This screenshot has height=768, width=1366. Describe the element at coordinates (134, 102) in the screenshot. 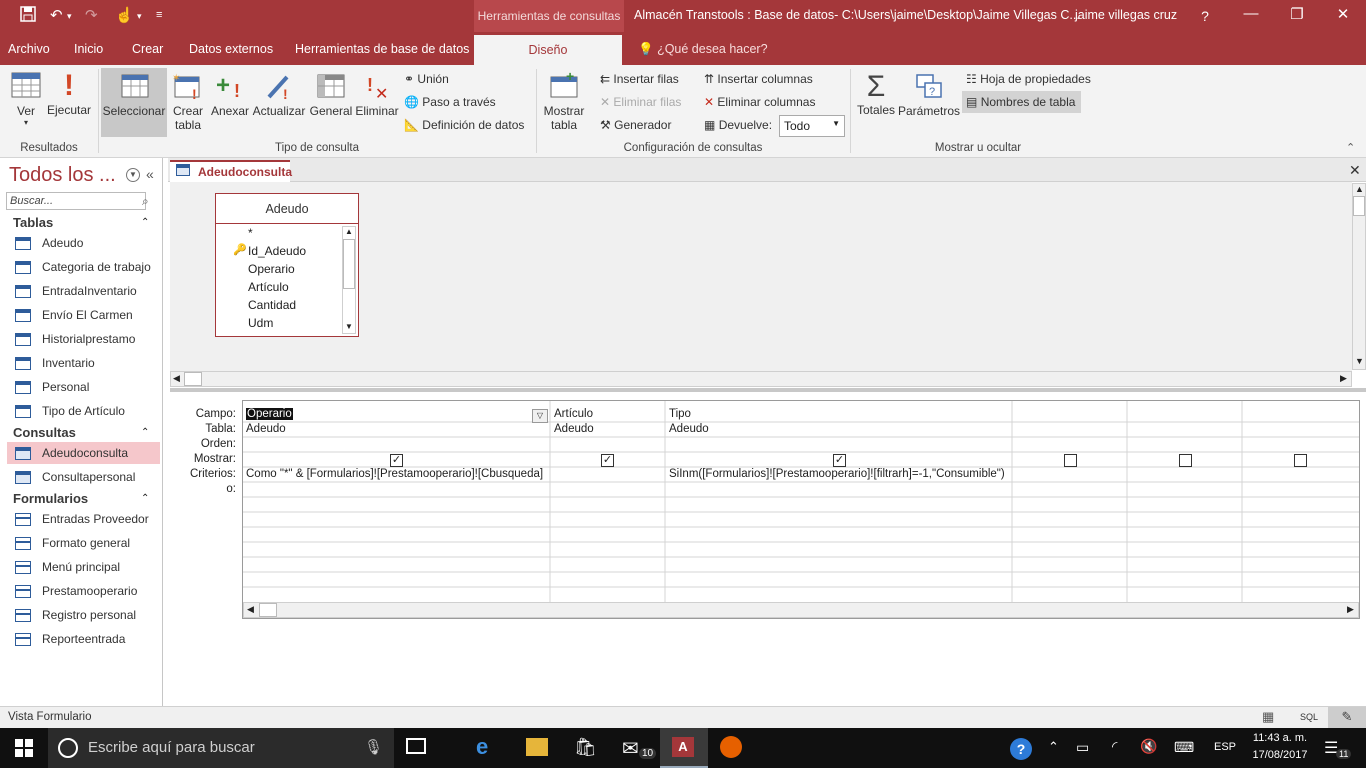

I see `seleccionar-button: Seleccionar` at that location.